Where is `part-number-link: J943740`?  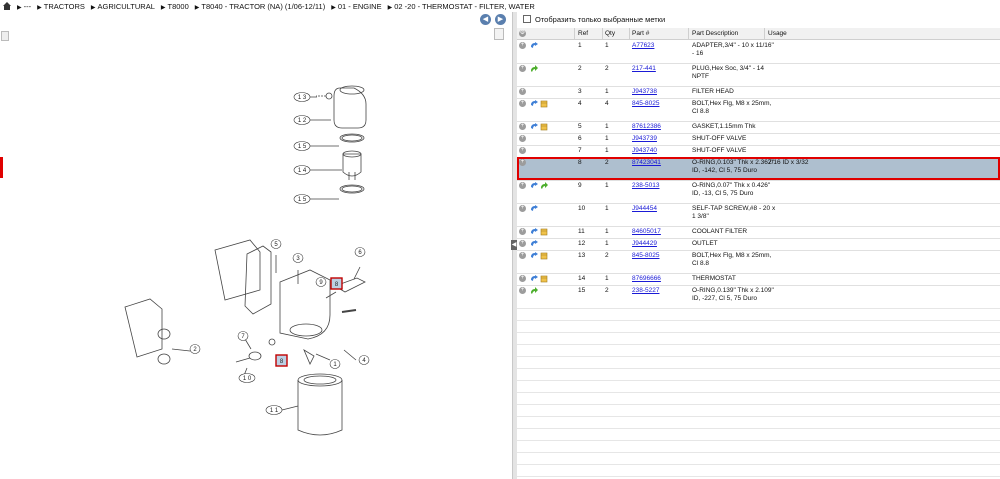 part-number-link: J943740 is located at coordinates (644, 151).